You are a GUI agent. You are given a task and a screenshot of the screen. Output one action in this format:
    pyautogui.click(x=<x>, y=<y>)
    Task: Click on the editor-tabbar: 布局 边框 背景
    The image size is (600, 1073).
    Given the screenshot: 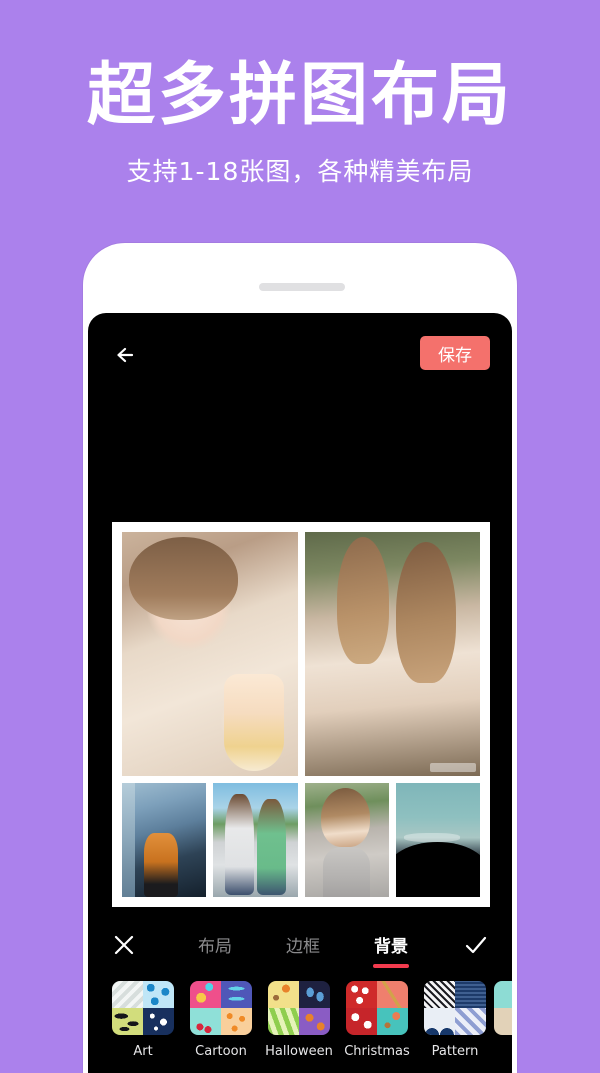 What is the action you would take?
    pyautogui.click(x=300, y=945)
    